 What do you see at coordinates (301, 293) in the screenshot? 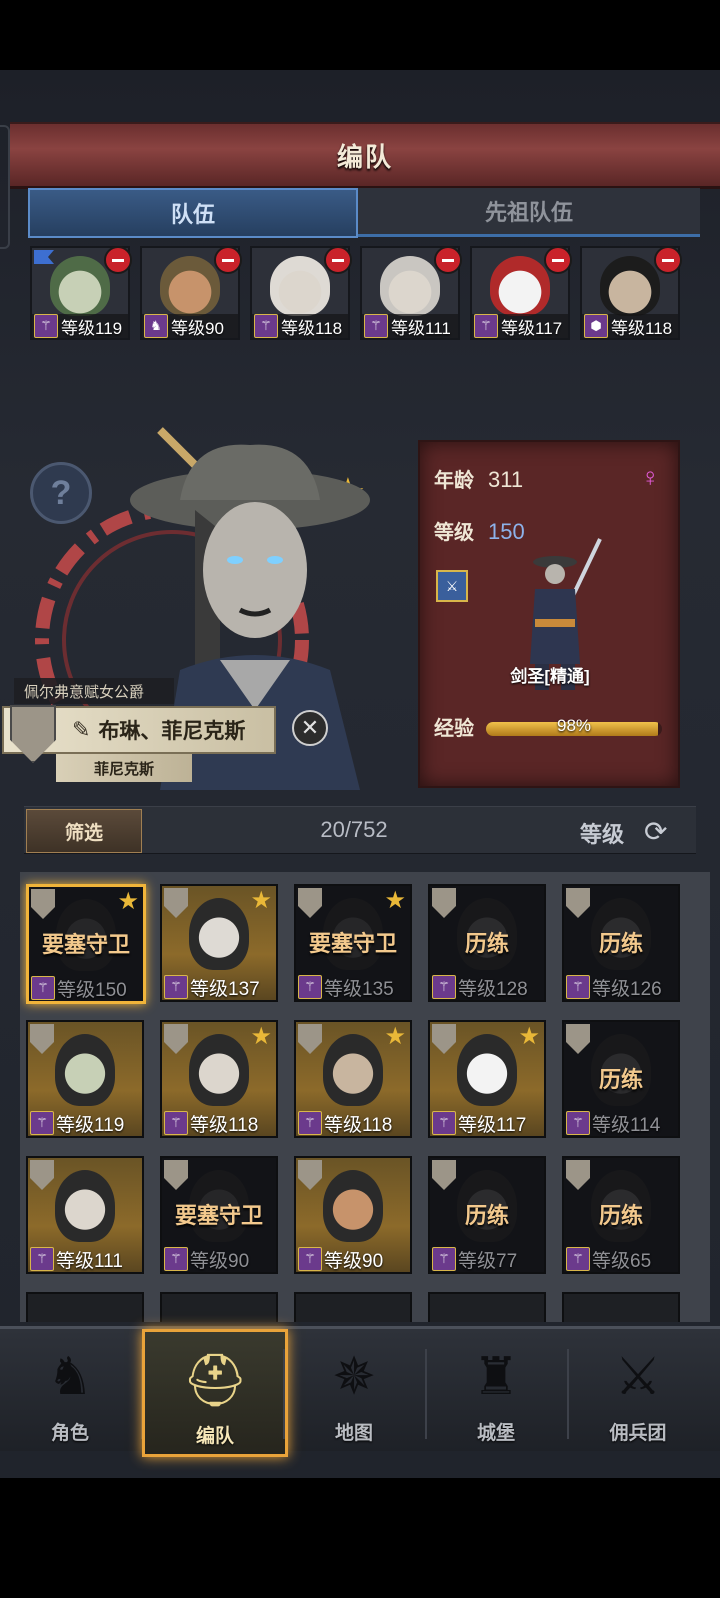
I see `team-slot: ⚚ 等级118` at bounding box center [301, 293].